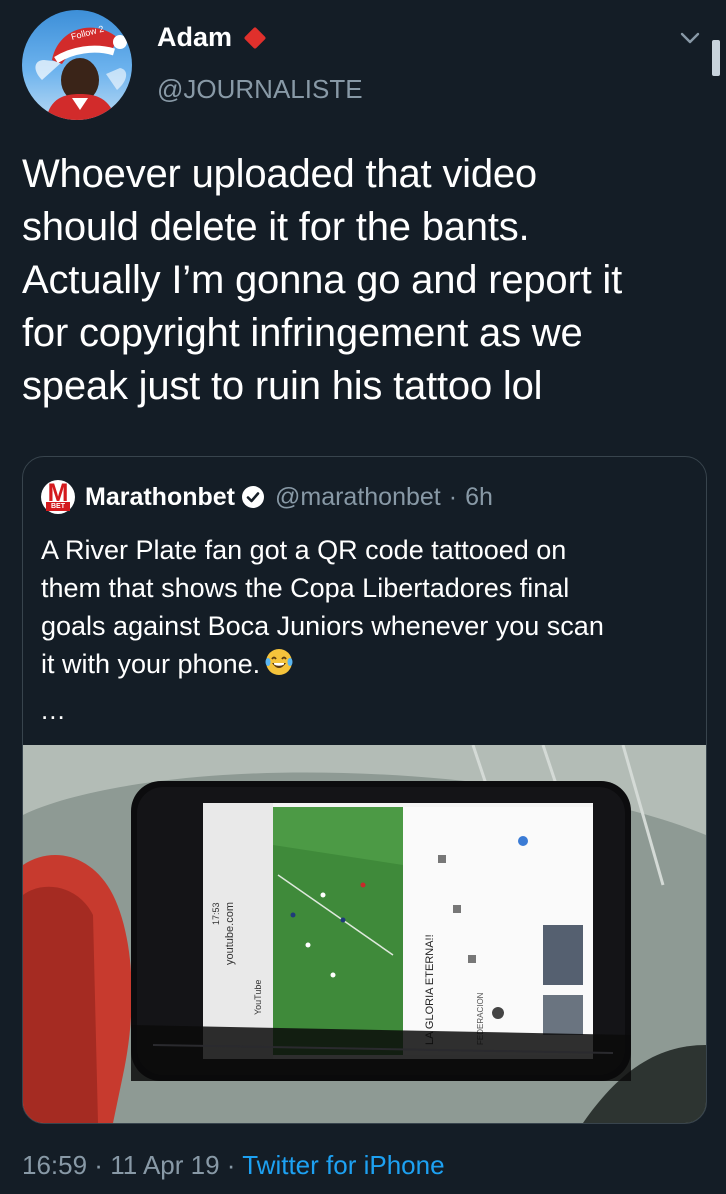 This screenshot has height=1194, width=726. Describe the element at coordinates (260, 89) in the screenshot. I see `author-handle: @JOURNALISTE` at that location.